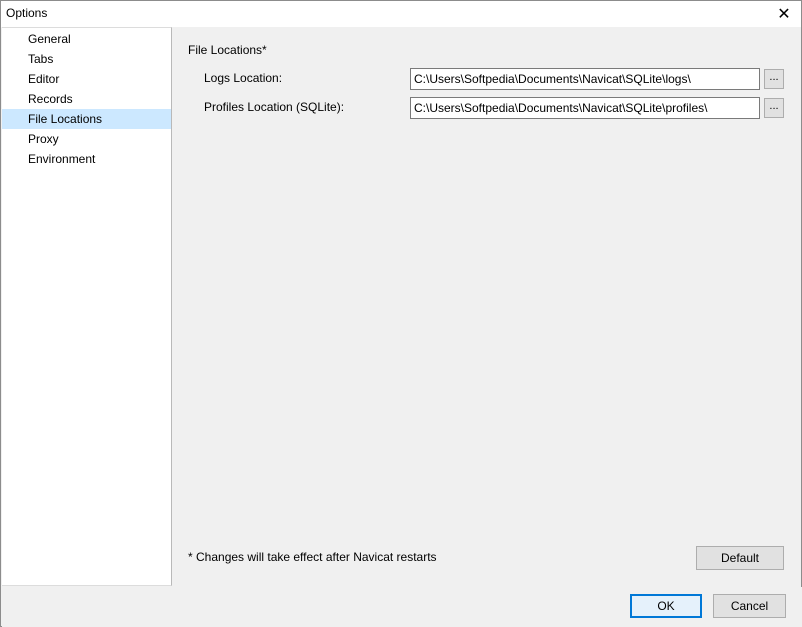 This screenshot has height=627, width=802. I want to click on window-title: Options, so click(27, 13).